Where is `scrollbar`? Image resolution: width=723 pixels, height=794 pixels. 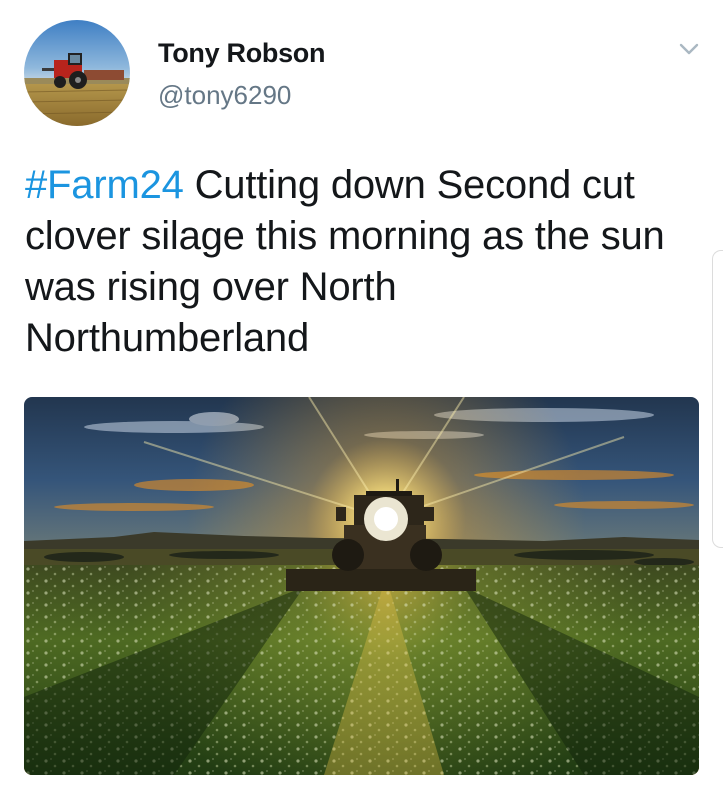
scrollbar is located at coordinates (717, 399).